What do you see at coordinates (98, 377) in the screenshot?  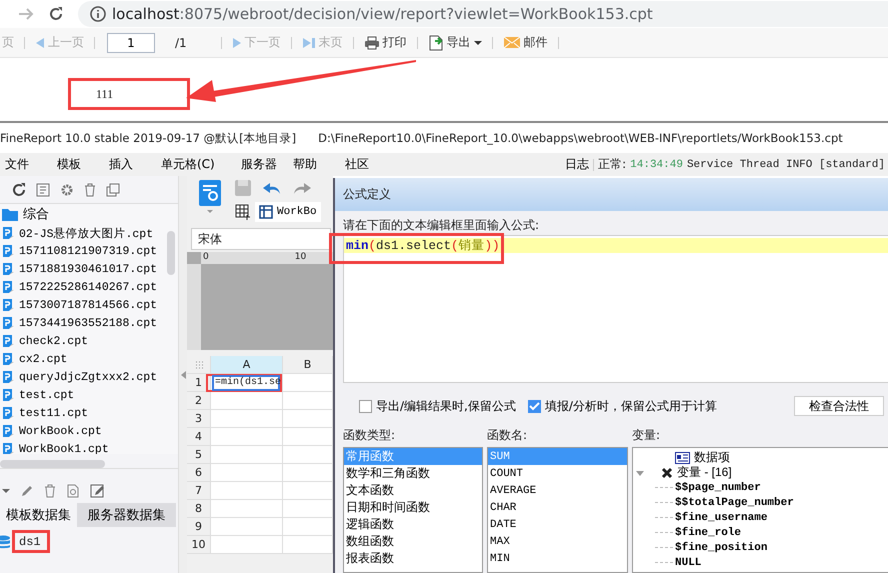 I see `tree-file: queryJdjcZgtxxx2.cpt` at bounding box center [98, 377].